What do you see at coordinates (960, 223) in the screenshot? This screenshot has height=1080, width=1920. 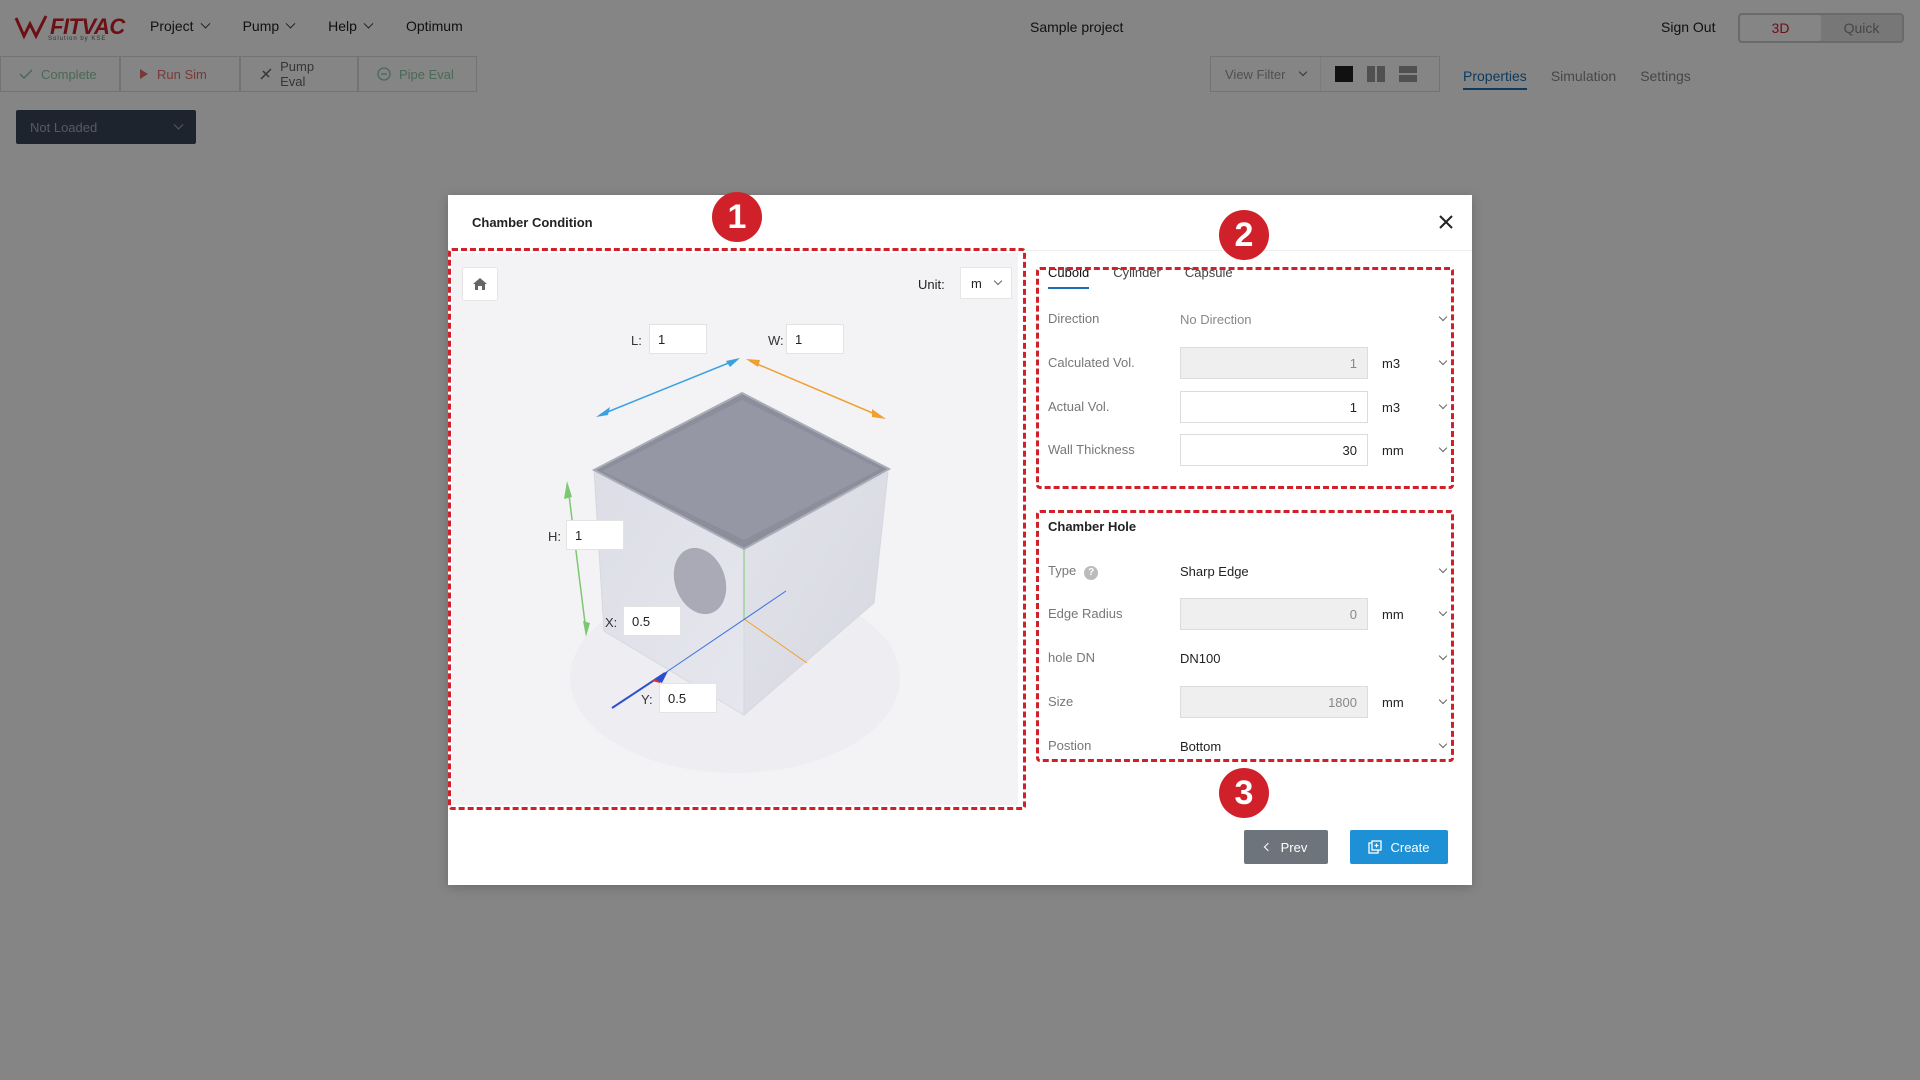 I see `modal-header: Chamber Condition` at bounding box center [960, 223].